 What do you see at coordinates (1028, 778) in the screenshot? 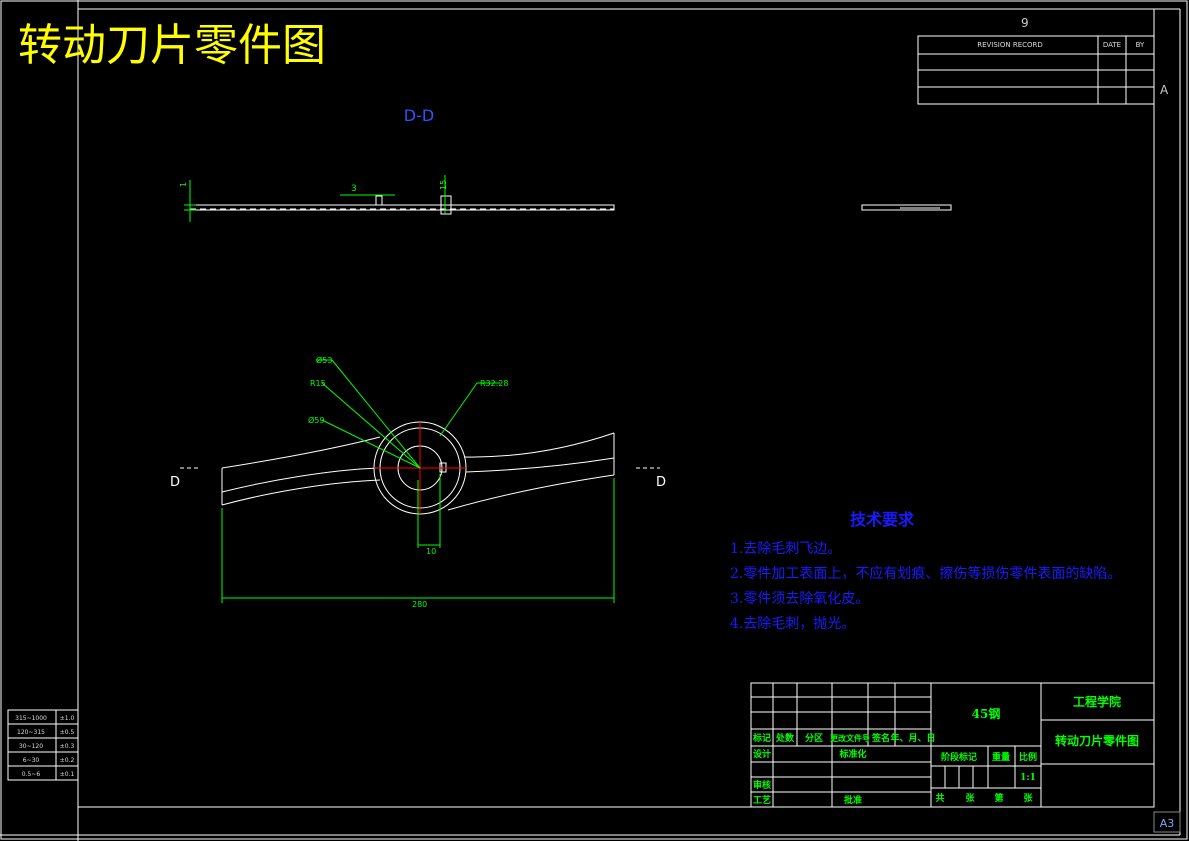
I see `scale-value: 1:1` at bounding box center [1028, 778].